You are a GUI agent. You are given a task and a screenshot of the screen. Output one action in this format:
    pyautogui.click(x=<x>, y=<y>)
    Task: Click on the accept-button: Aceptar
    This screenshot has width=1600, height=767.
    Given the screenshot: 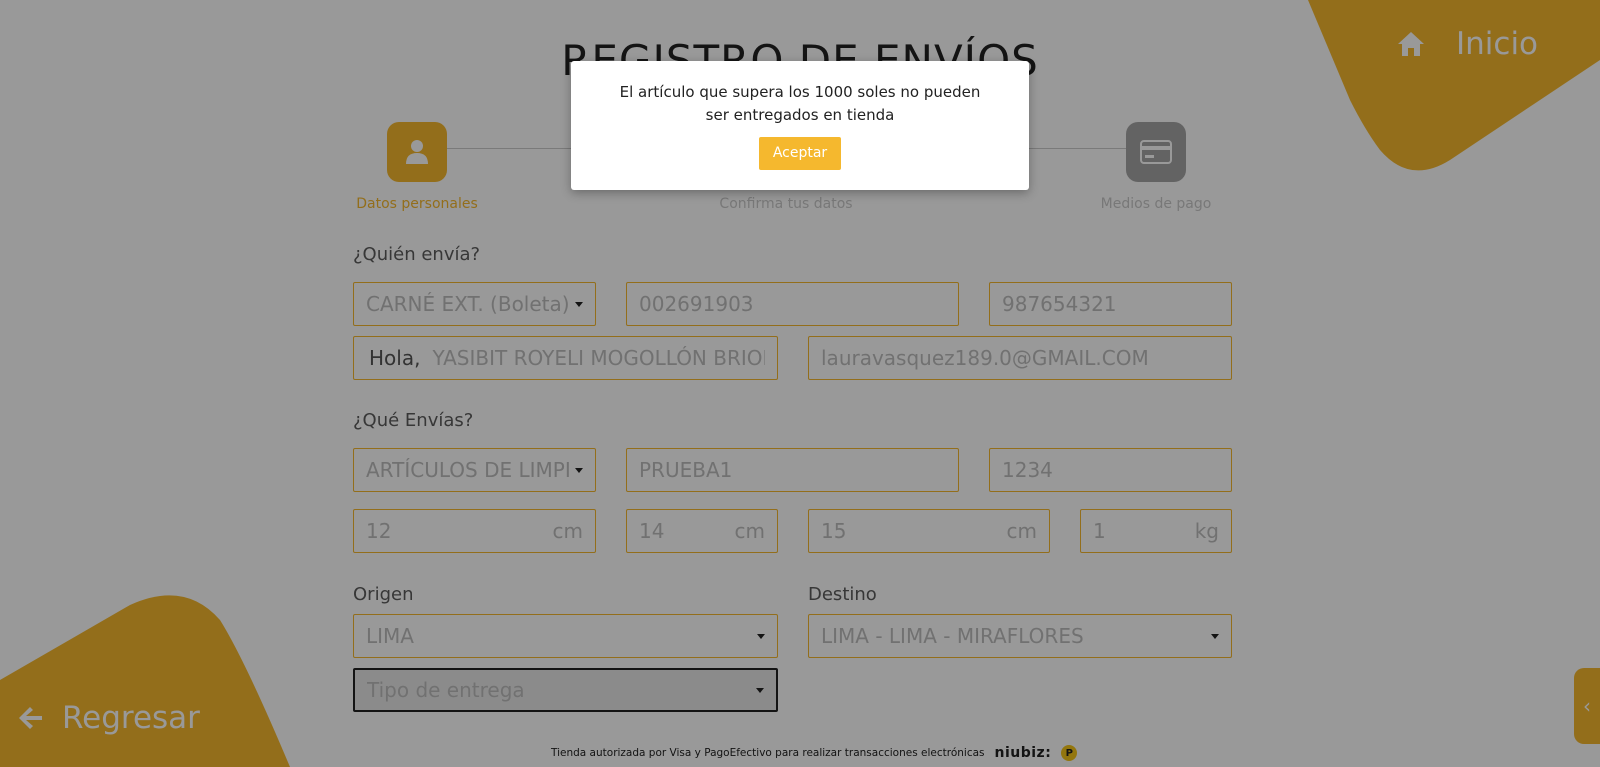 What is the action you would take?
    pyautogui.click(x=800, y=153)
    